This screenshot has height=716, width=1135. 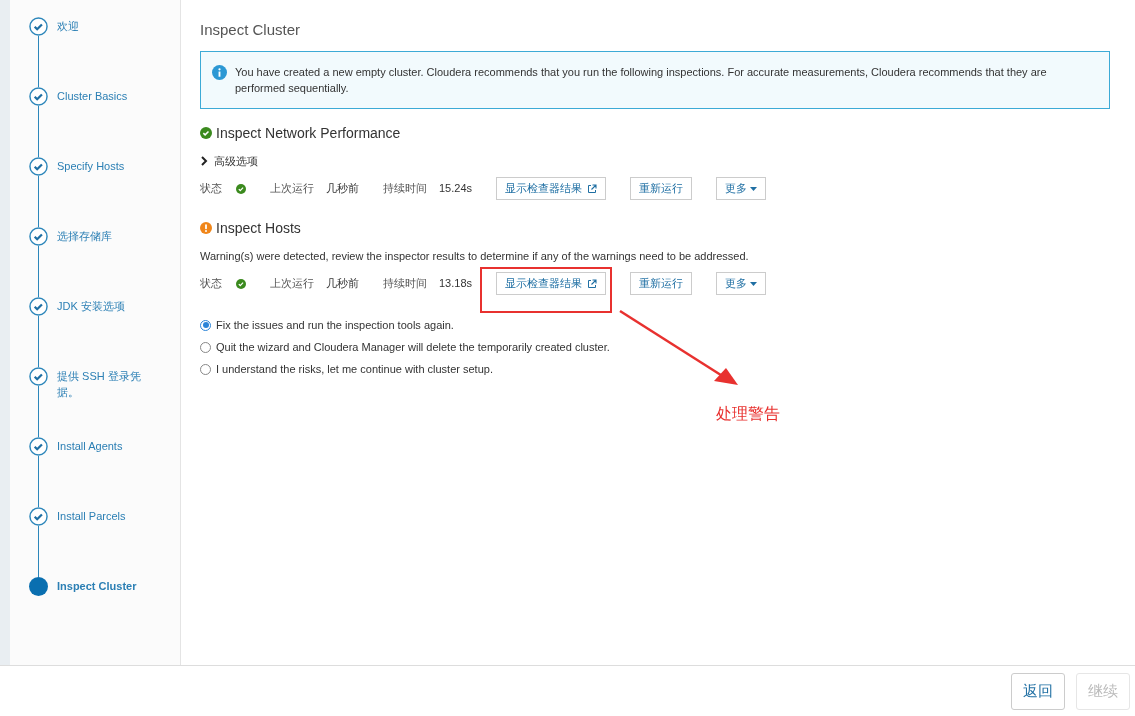 What do you see at coordinates (335, 325) in the screenshot?
I see `radio-label: Fix the issues and run the inspection tools again.` at bounding box center [335, 325].